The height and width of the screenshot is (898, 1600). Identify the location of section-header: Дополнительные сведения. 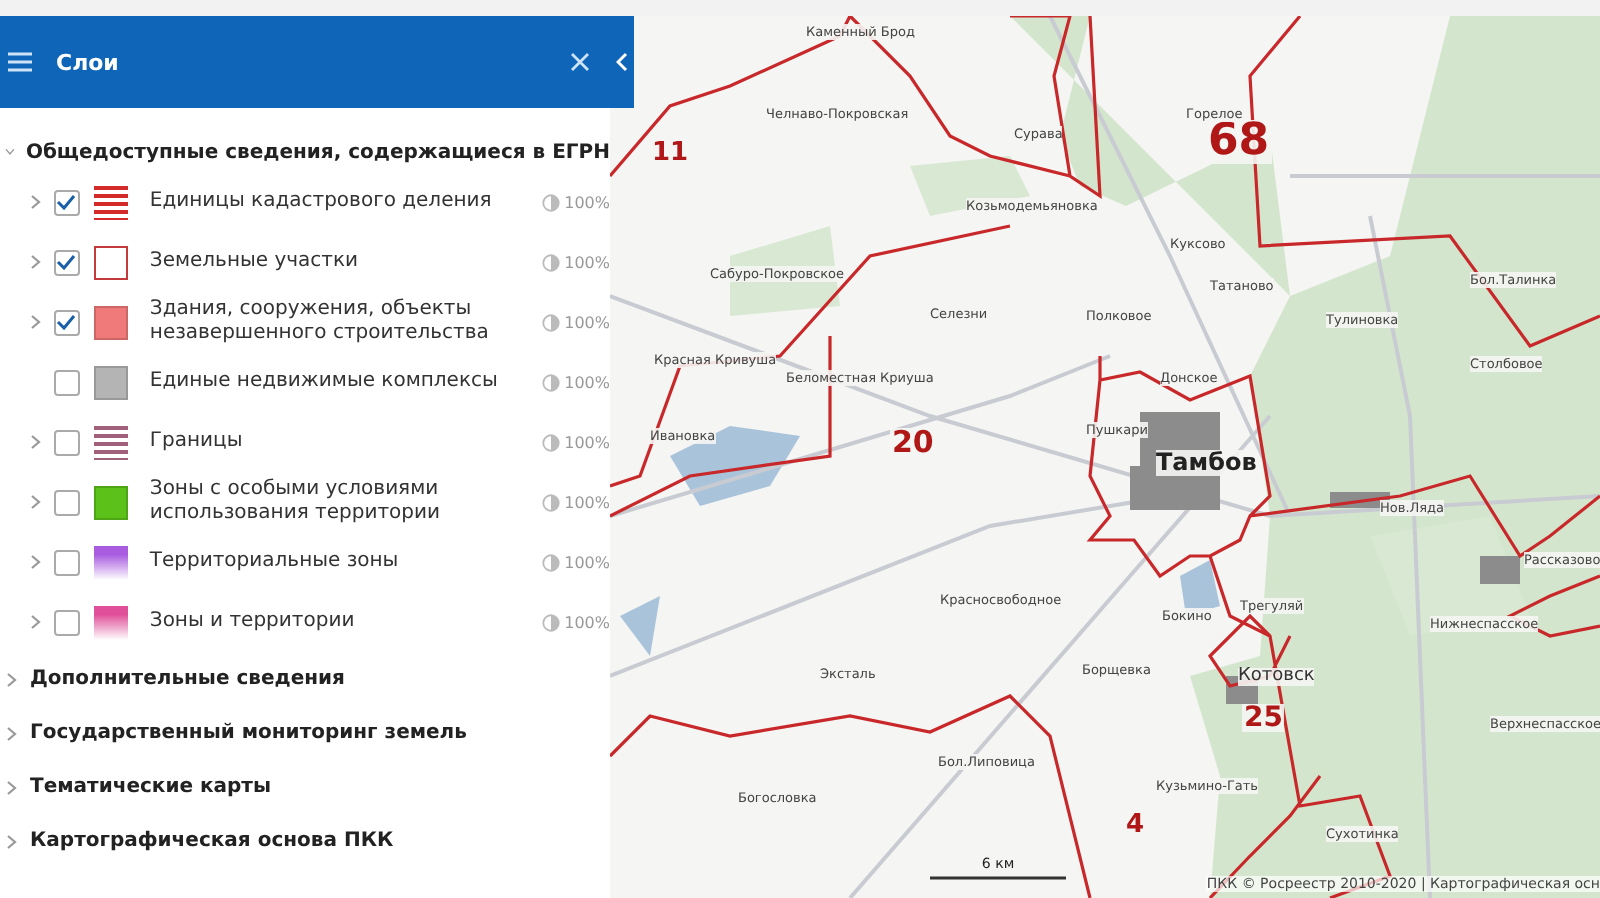
(305, 679).